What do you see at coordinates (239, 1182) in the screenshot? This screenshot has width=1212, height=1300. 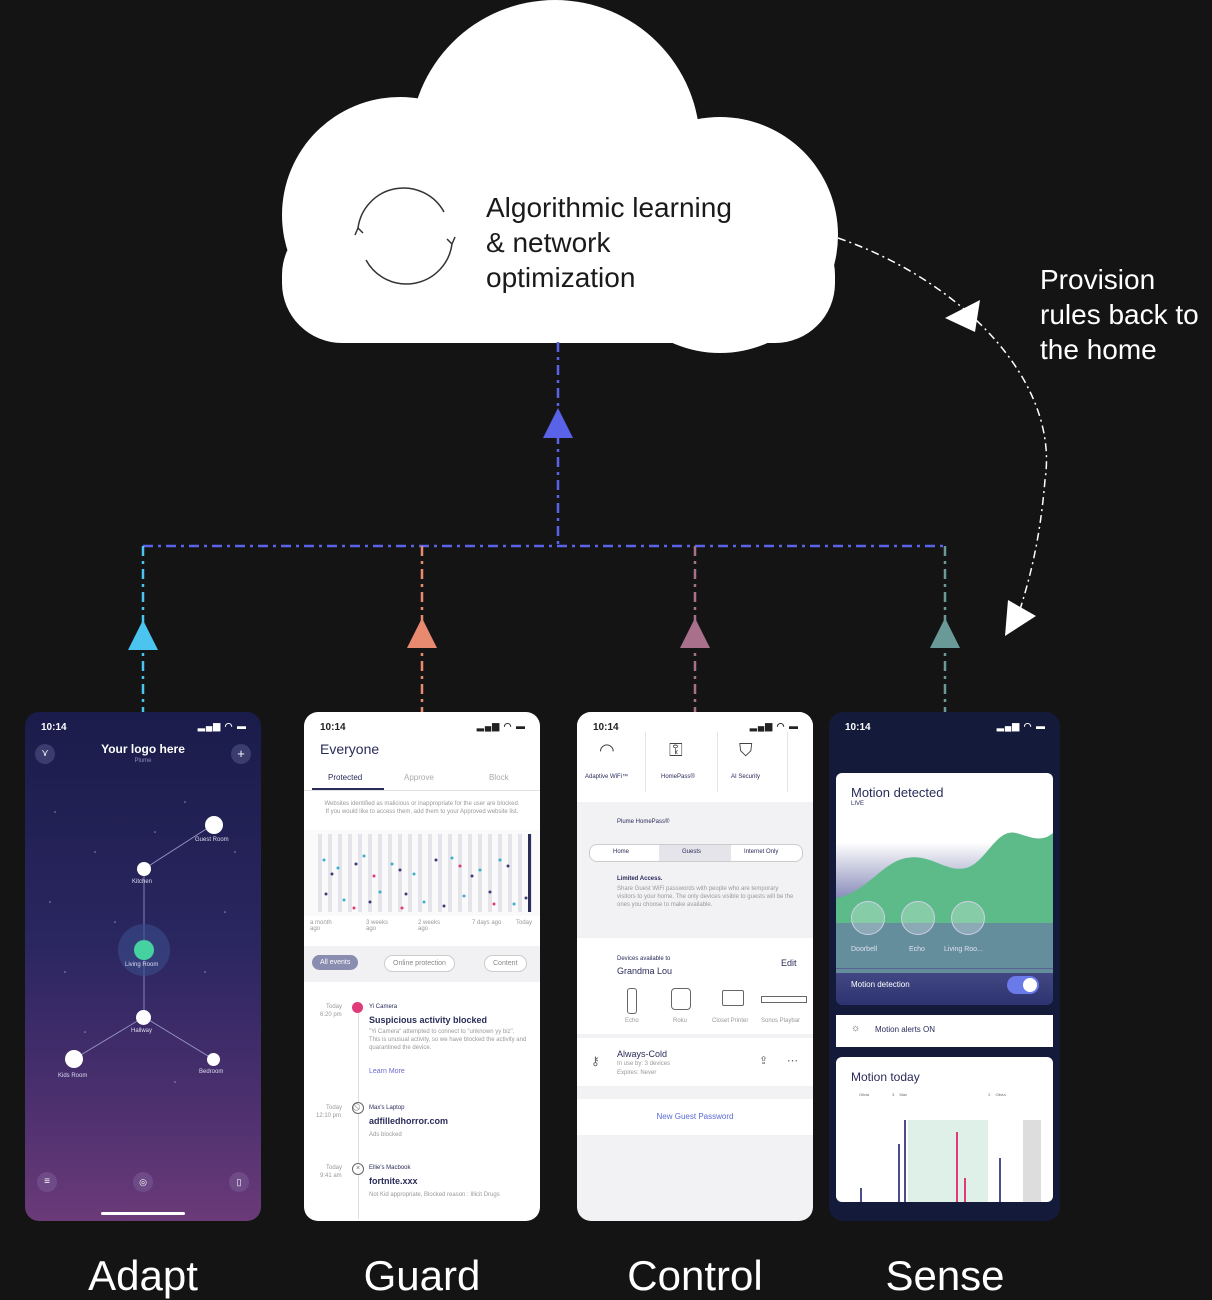 I see `devices-icon: ▯` at bounding box center [239, 1182].